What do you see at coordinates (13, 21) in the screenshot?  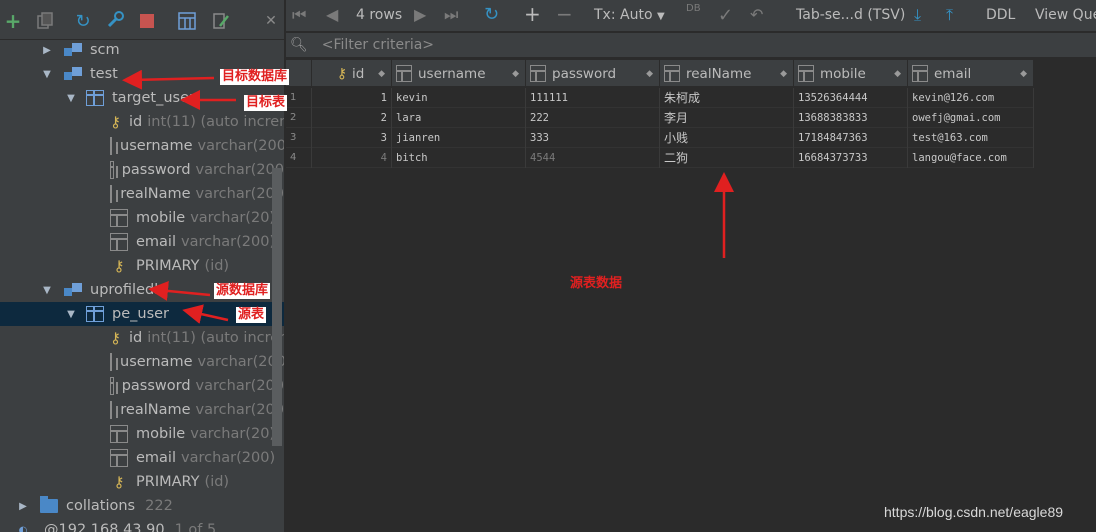 I see `plus-icon: +` at bounding box center [13, 21].